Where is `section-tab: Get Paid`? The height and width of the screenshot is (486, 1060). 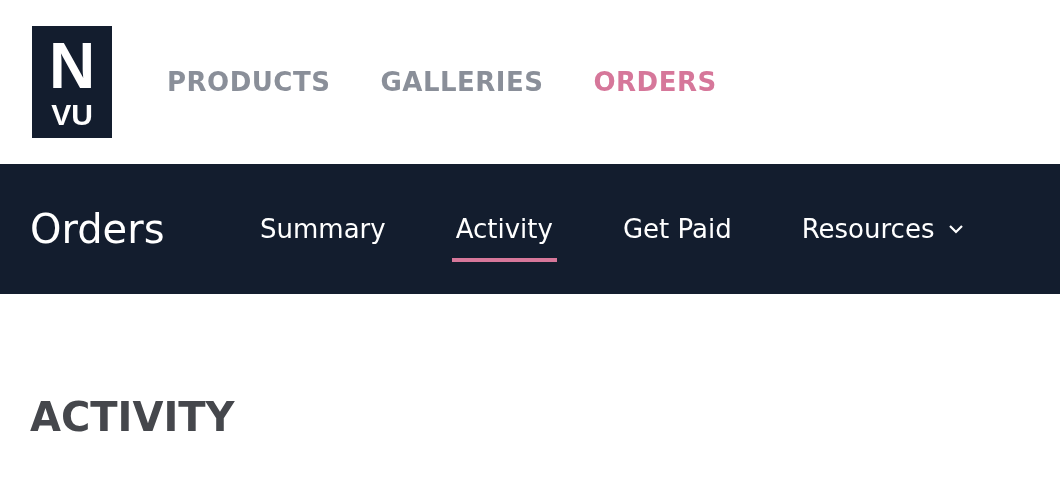 section-tab: Get Paid is located at coordinates (677, 231).